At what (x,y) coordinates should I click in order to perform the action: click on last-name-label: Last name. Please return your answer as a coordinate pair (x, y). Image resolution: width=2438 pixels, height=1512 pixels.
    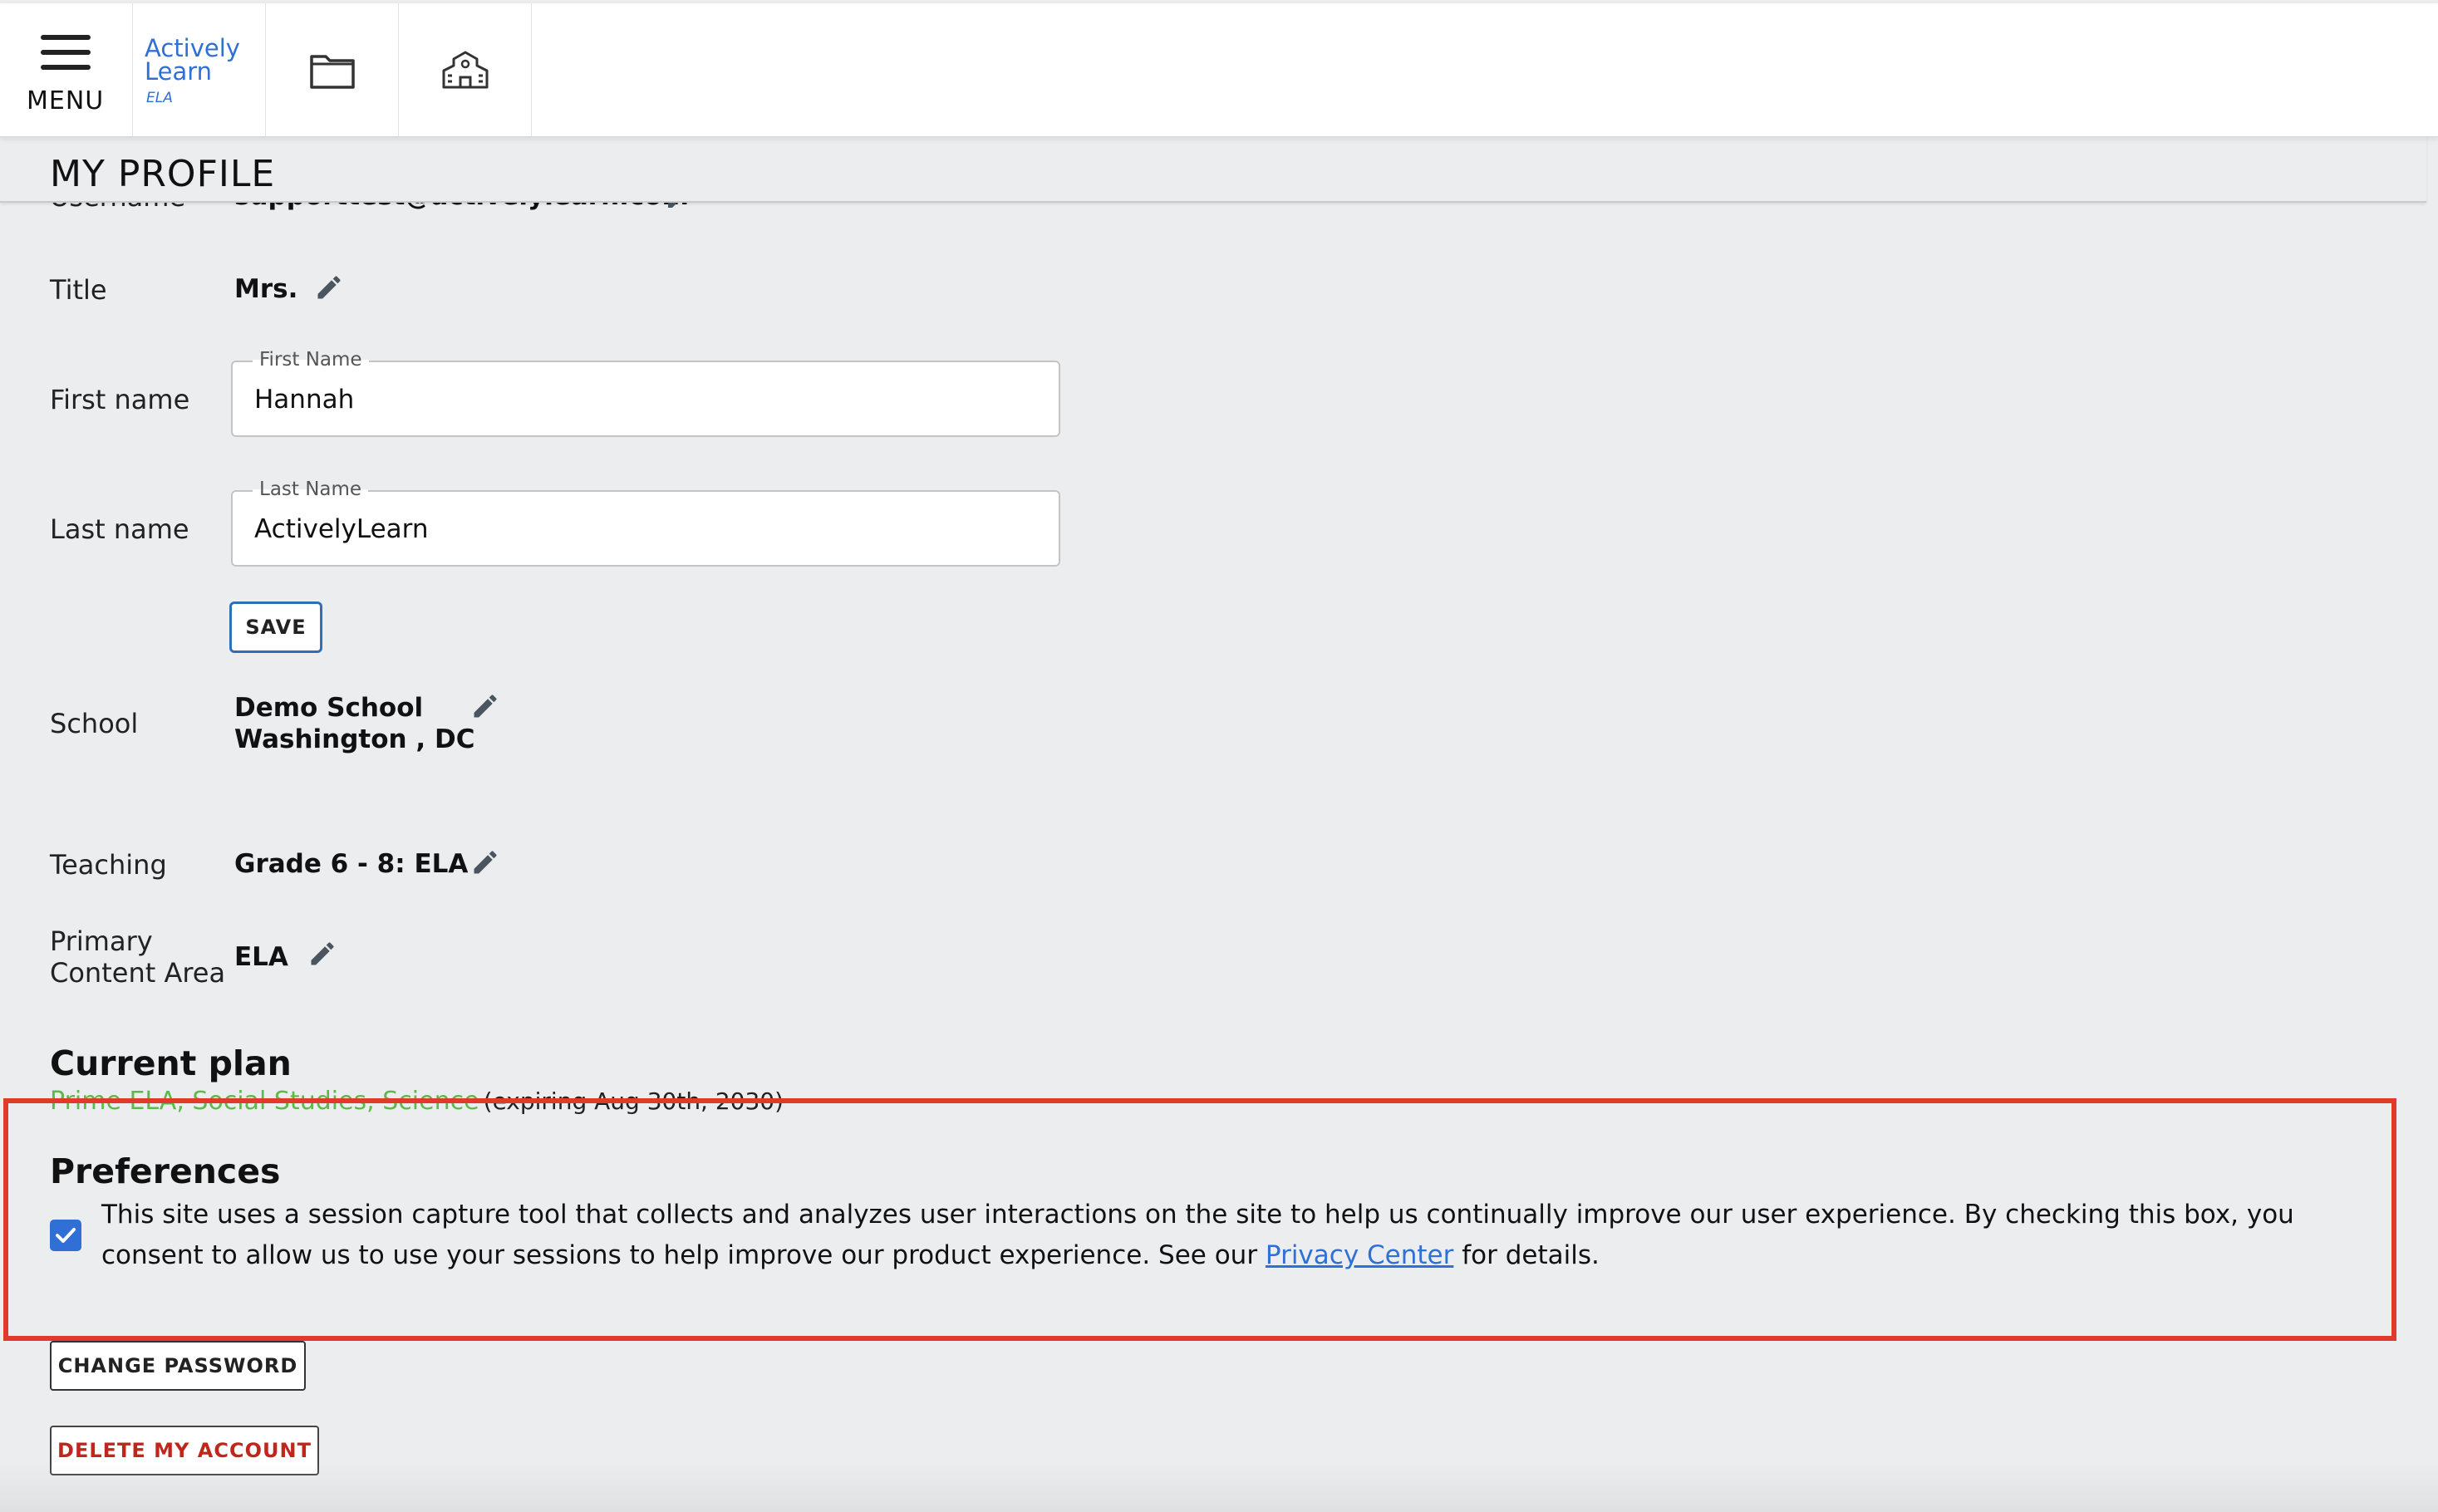
    Looking at the image, I should click on (119, 529).